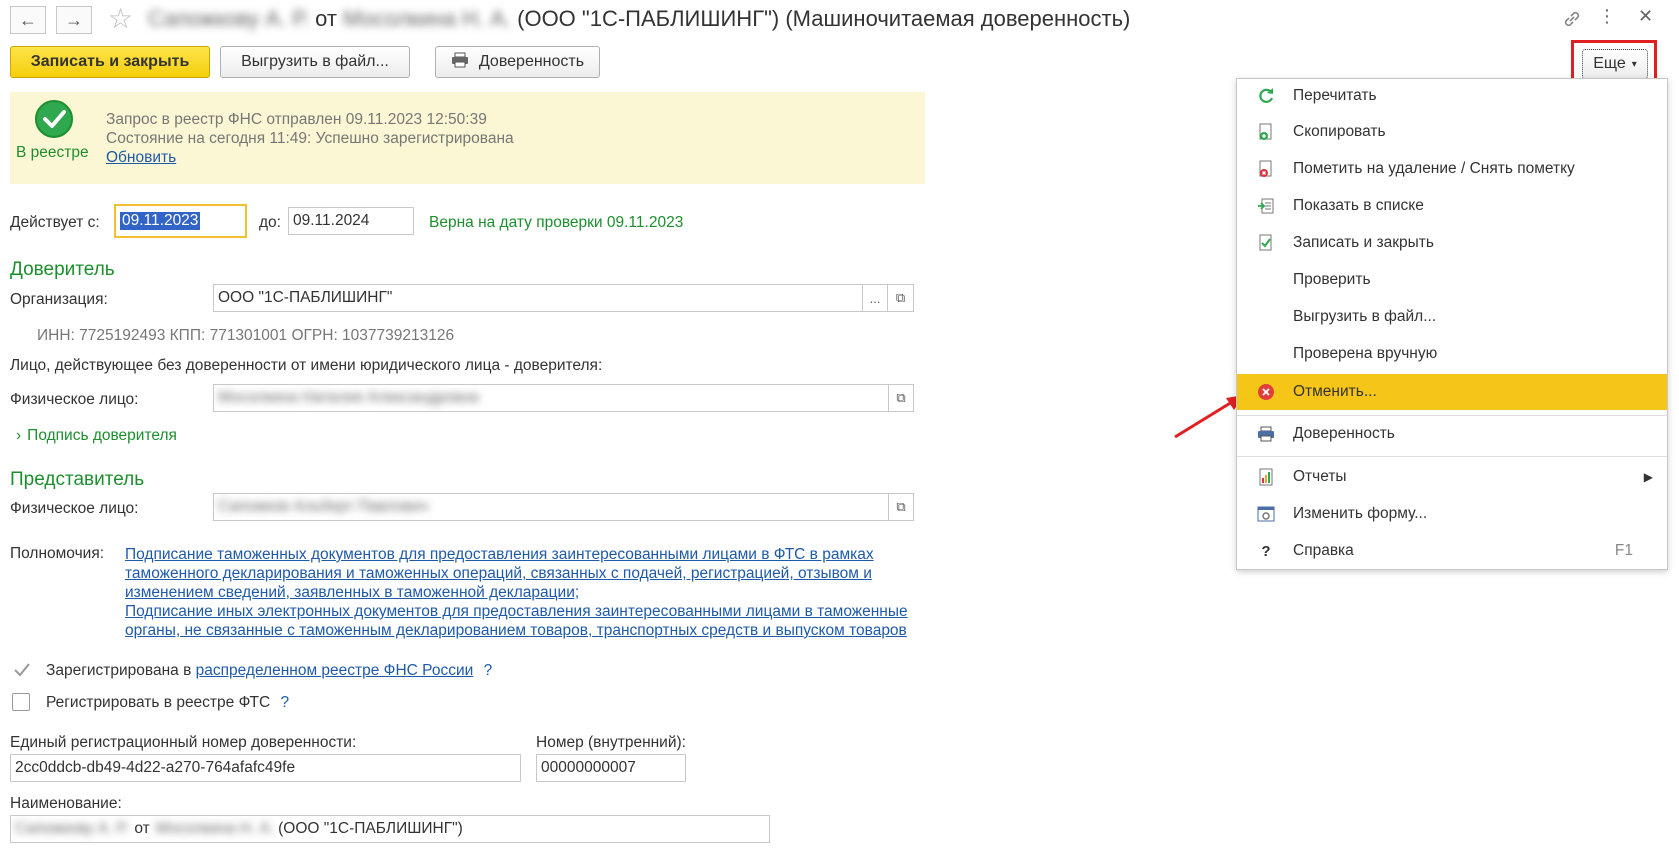 The width and height of the screenshot is (1679, 864). What do you see at coordinates (611, 768) in the screenshot?
I see `internal-number-input: 00000000007` at bounding box center [611, 768].